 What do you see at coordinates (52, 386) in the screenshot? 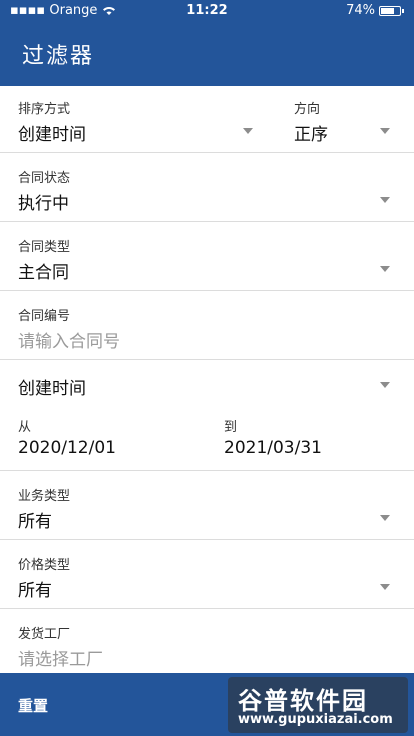
I see `date-field-select: 创建时间` at bounding box center [52, 386].